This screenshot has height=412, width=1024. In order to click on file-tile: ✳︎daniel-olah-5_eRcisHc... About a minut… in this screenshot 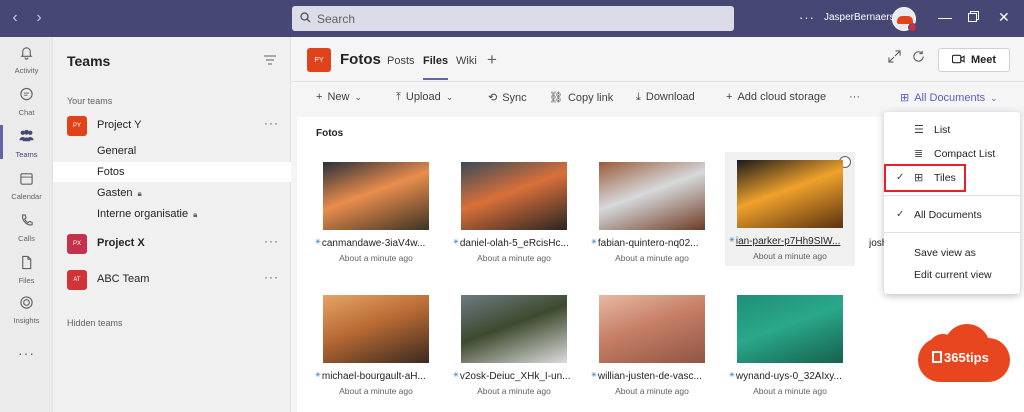, I will do `click(514, 210)`.